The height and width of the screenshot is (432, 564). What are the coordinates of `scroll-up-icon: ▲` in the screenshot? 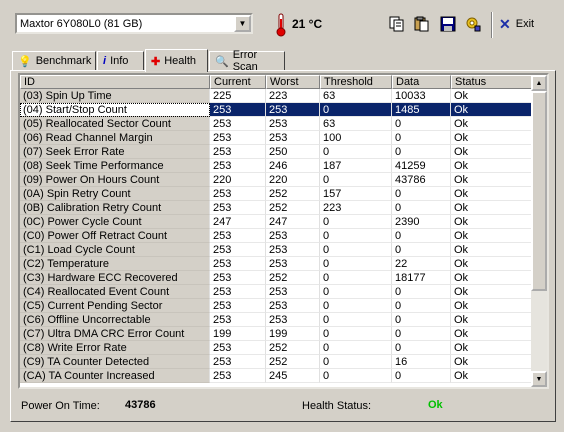 It's located at (539, 83).